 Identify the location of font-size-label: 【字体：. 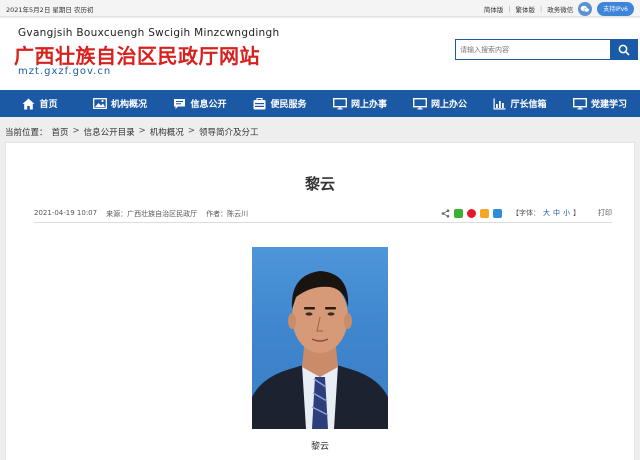
(526, 213).